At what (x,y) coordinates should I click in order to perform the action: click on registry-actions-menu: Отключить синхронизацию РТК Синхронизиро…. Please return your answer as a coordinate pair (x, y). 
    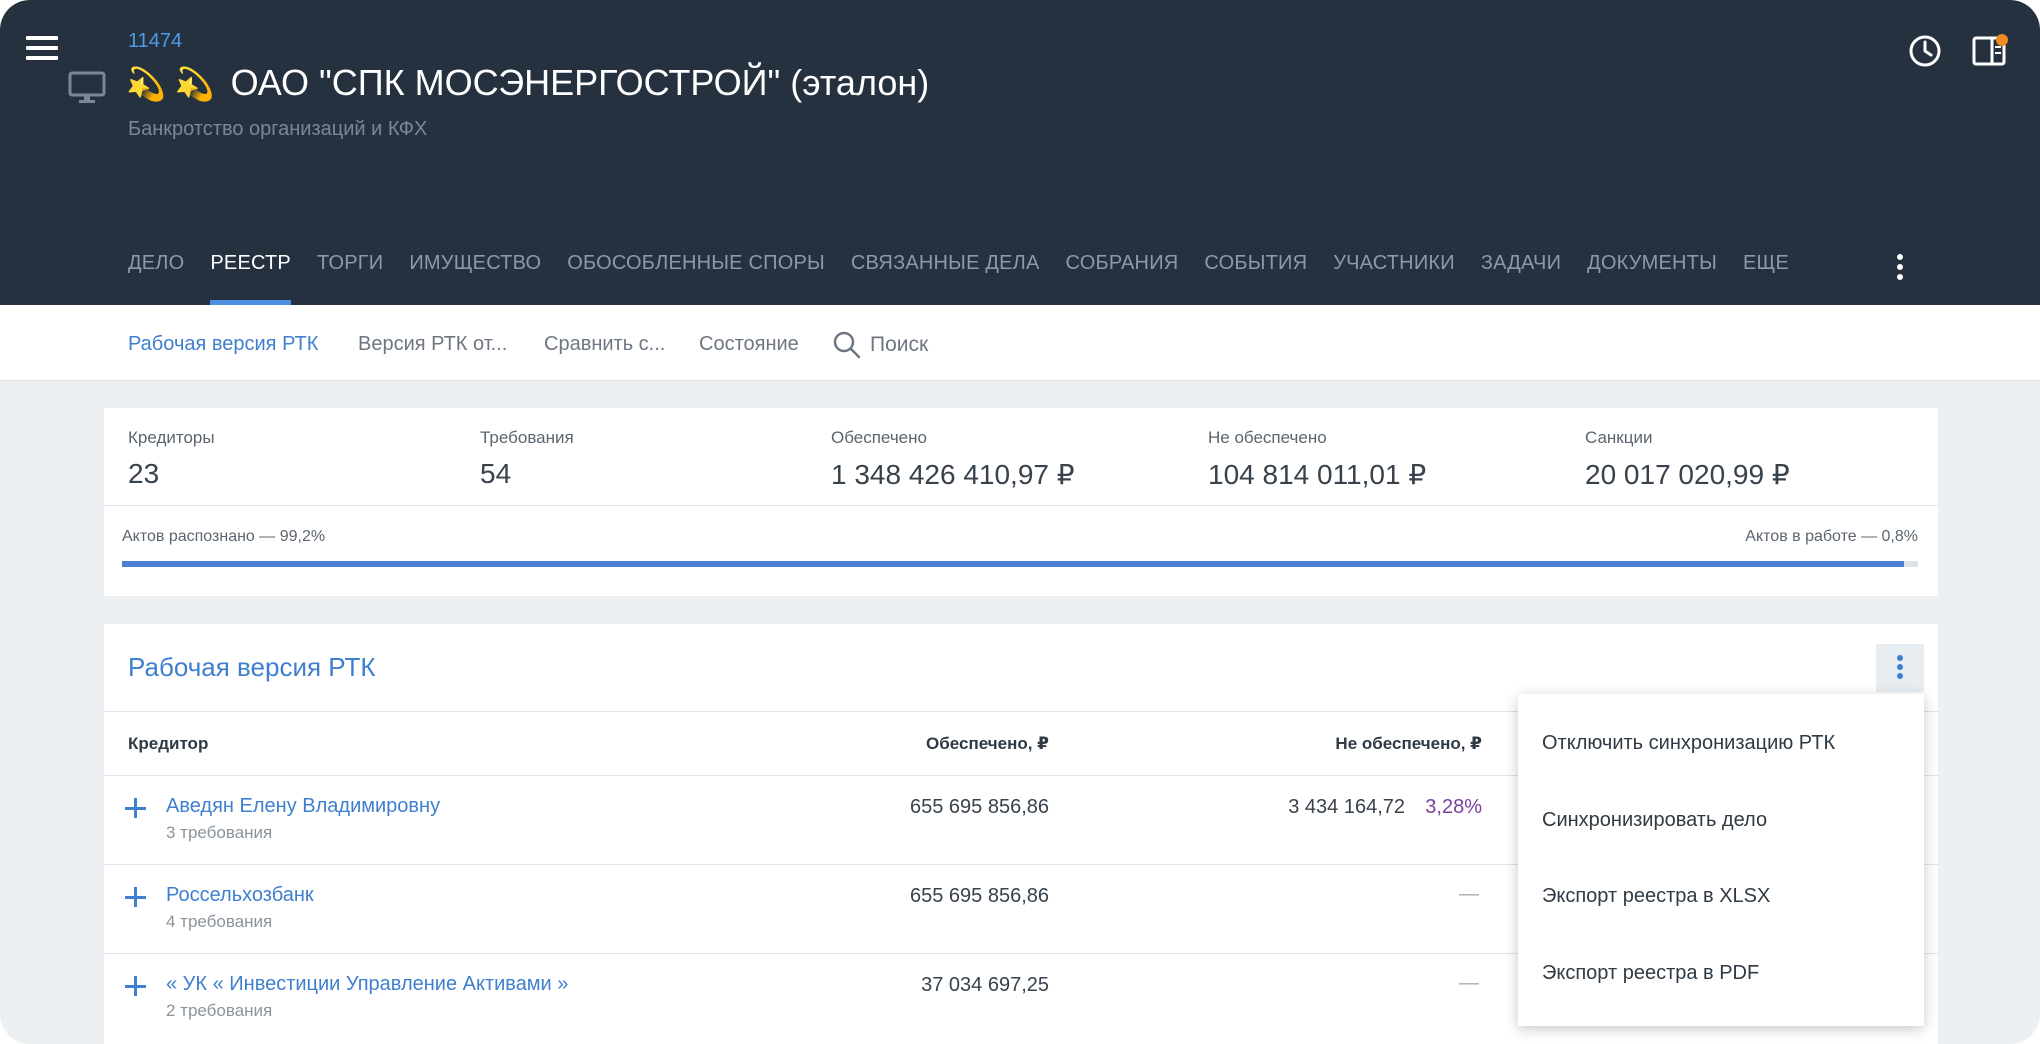
    Looking at the image, I should click on (1721, 860).